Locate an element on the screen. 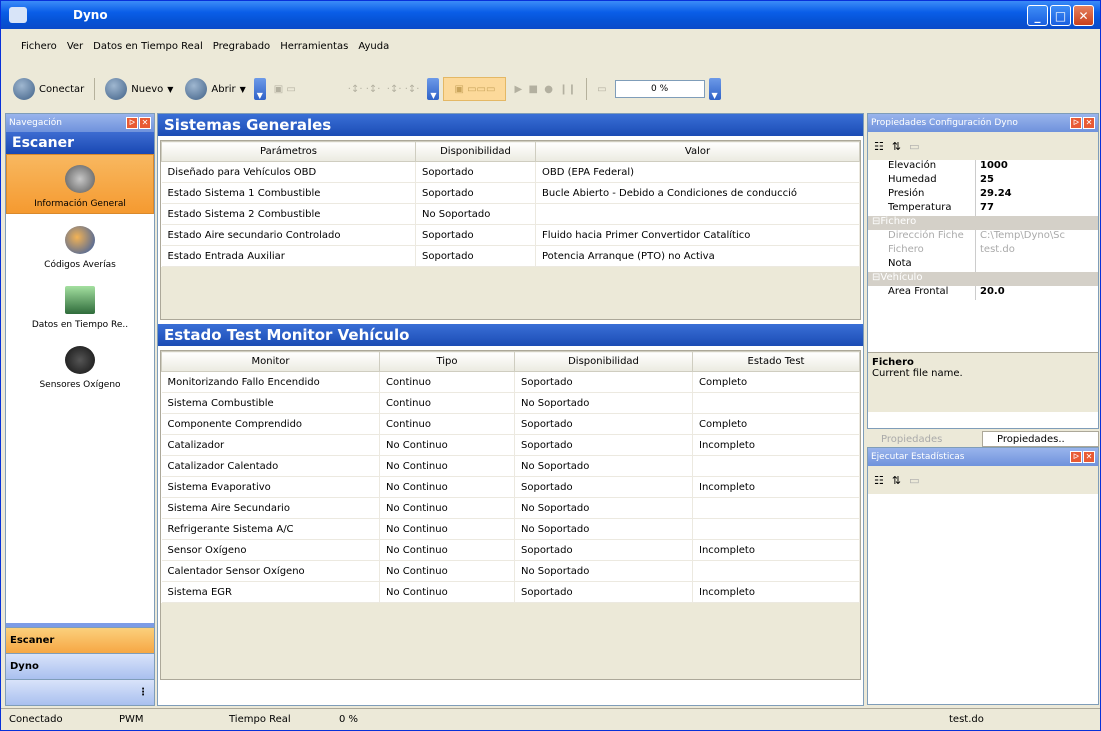 The height and width of the screenshot is (731, 1101). nav-bottom-escaner: Escaner is located at coordinates (80, 640).